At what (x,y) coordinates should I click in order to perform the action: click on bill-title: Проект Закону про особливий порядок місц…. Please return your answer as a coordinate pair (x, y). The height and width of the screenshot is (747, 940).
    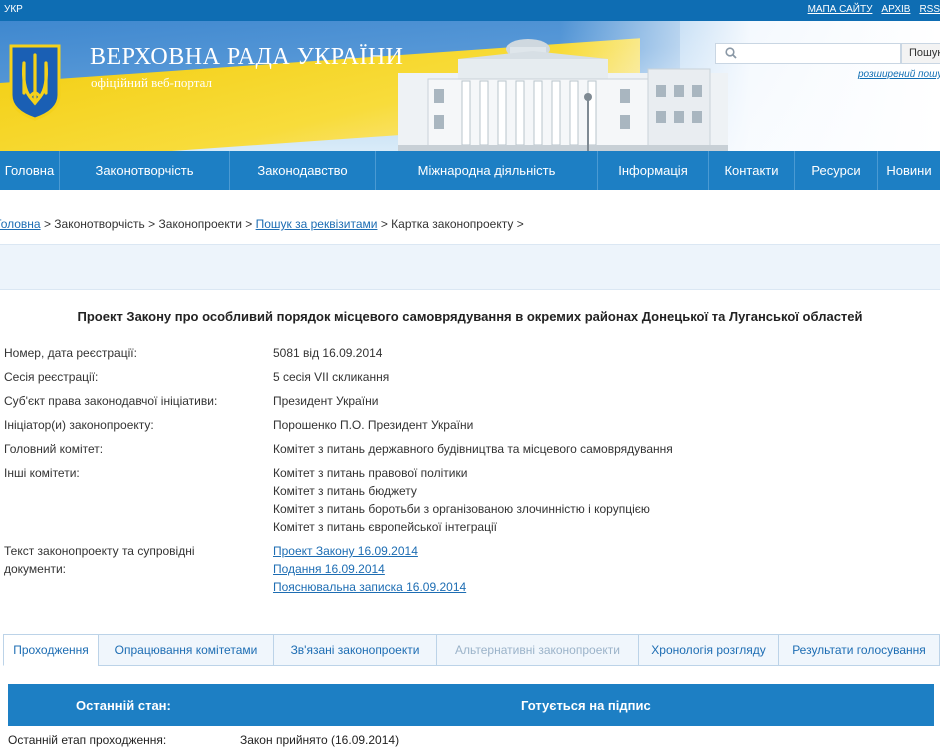
    Looking at the image, I should click on (470, 316).